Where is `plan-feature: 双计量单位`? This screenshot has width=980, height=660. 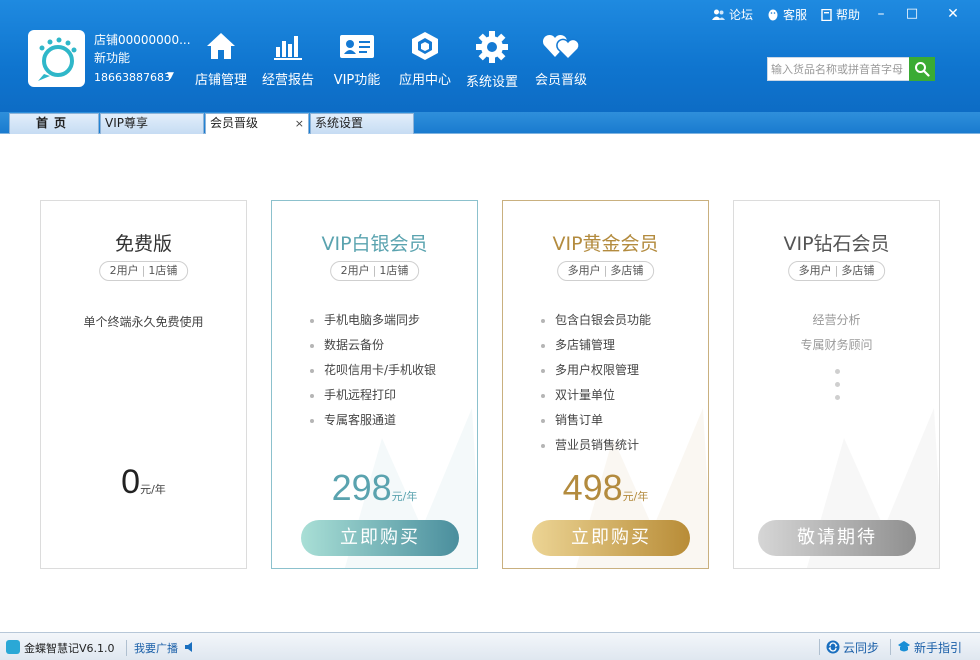
plan-feature: 双计量单位 is located at coordinates (596, 400).